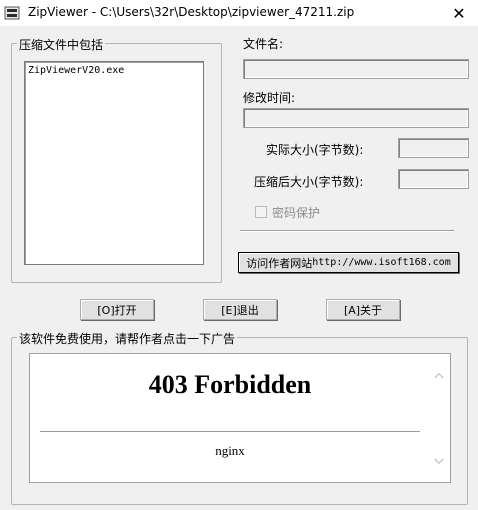 Image resolution: width=478 pixels, height=510 pixels. What do you see at coordinates (240, 309) in the screenshot?
I see `exit-button: [E]退出` at bounding box center [240, 309].